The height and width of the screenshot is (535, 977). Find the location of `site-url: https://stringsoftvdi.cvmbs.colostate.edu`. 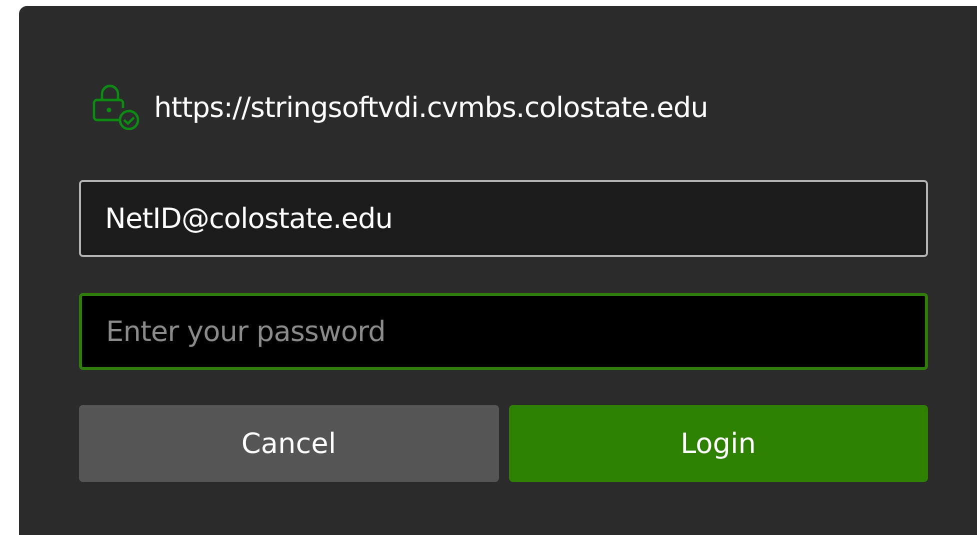

site-url: https://stringsoftvdi.cvmbs.colostate.edu is located at coordinates (431, 107).